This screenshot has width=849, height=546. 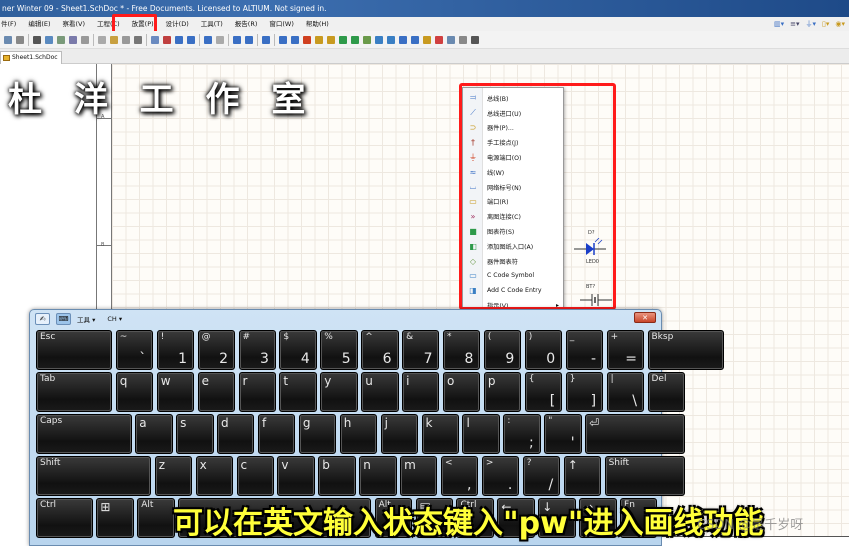 What do you see at coordinates (216, 350) in the screenshot?
I see `key-r0-3: @2` at bounding box center [216, 350].